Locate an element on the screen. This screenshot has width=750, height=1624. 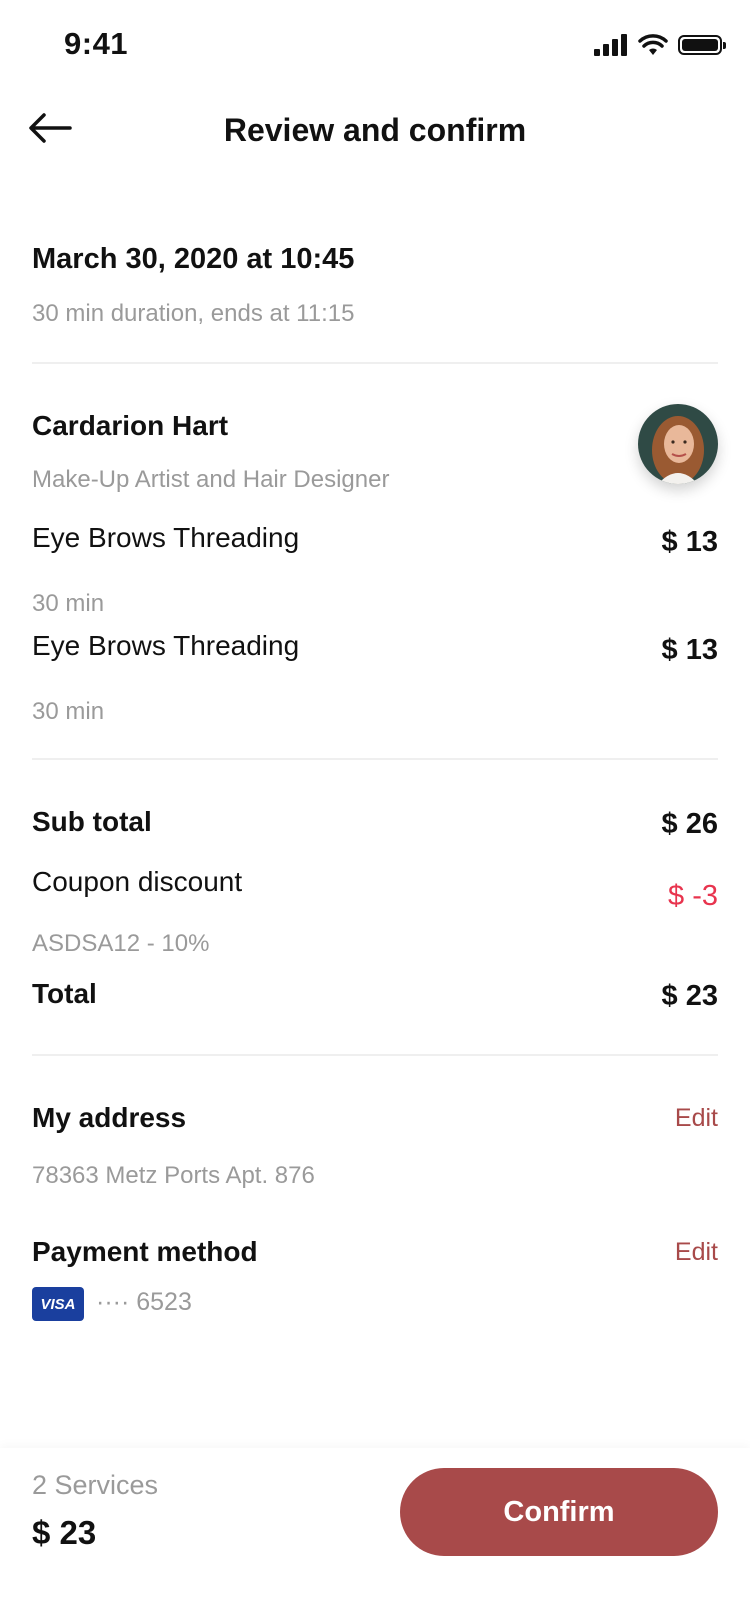
total-value: $ 23 is located at coordinates (689, 996).